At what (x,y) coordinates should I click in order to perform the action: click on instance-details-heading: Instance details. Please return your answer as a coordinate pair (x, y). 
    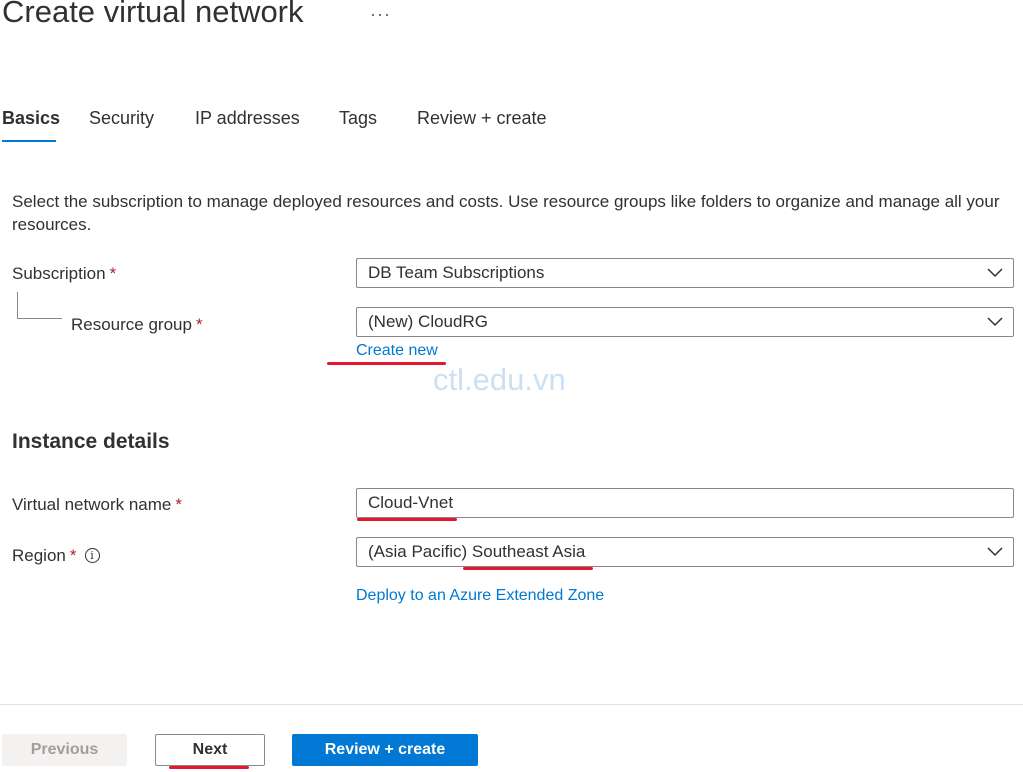
    Looking at the image, I should click on (91, 441).